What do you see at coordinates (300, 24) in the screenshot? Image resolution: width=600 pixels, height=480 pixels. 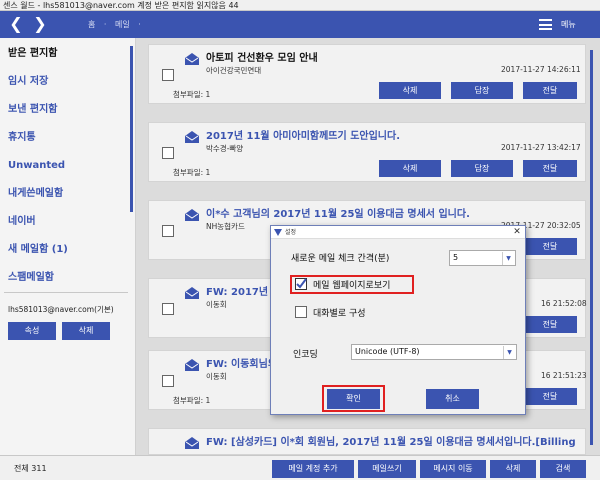 I see `top-navigation-bar: ❮ ❯ 홈 · 메일 · 메뉴` at bounding box center [300, 24].